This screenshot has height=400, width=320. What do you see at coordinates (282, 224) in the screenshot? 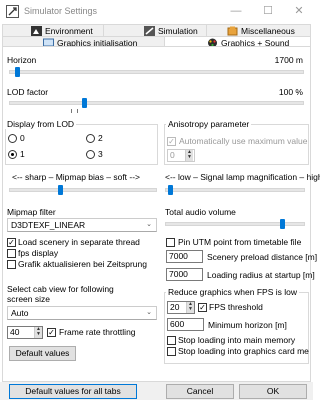
I see `audio-volume-slider-thumb` at bounding box center [282, 224].